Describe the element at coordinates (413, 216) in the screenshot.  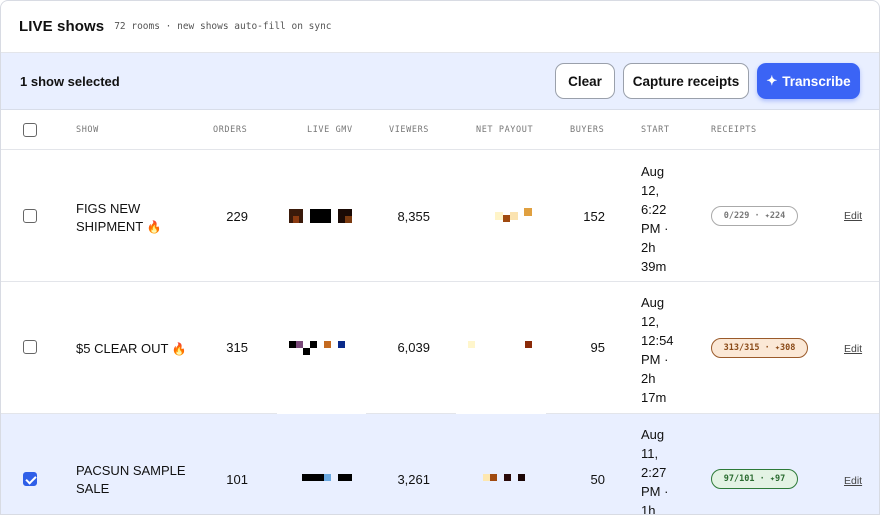
I see `viewers-value: 8,355` at that location.